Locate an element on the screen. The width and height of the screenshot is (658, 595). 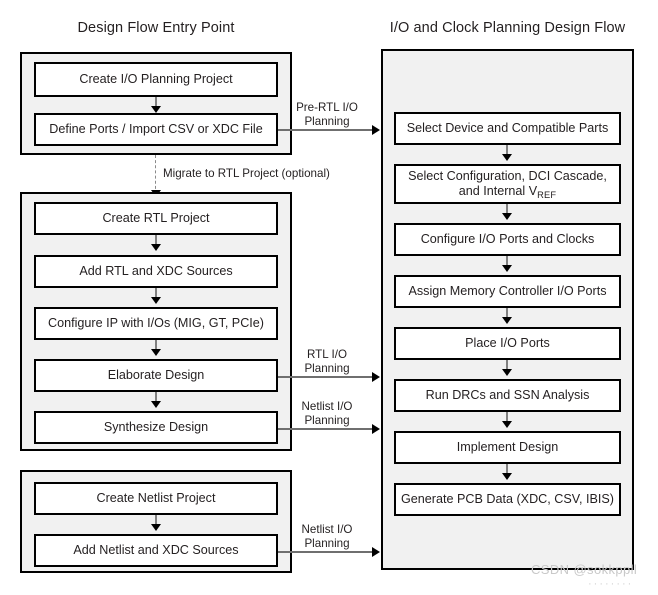
node-create-io-planning-project: Create I/O Planning Project is located at coordinates (156, 79).